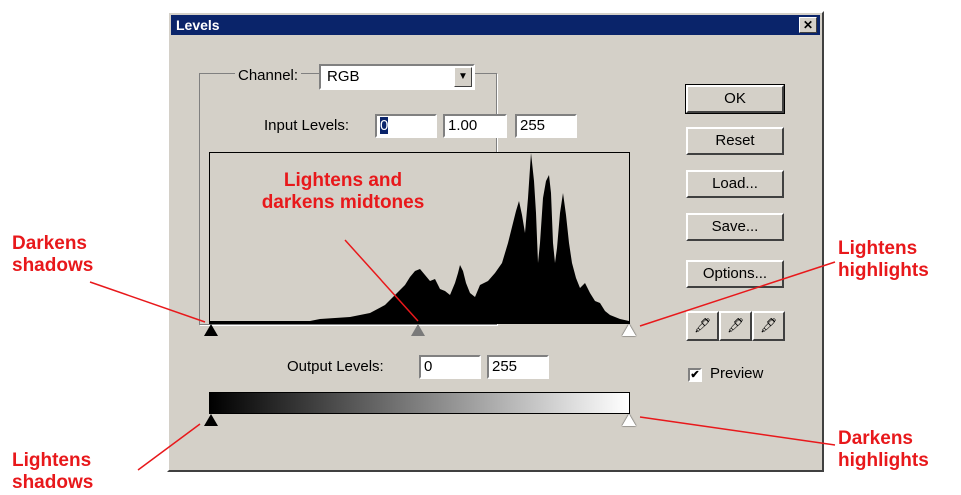 The height and width of the screenshot is (495, 961). I want to click on darkens-shadows-line, so click(147, 302).